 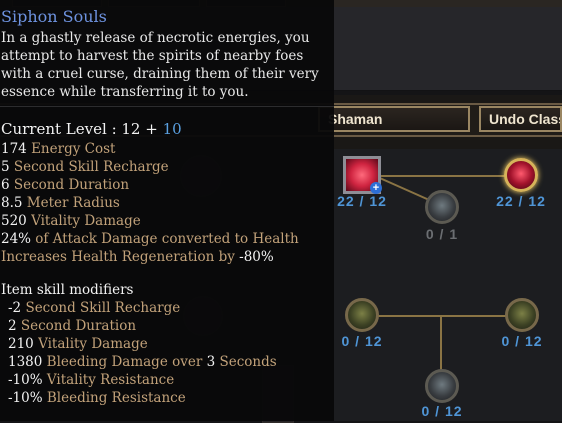 I want to click on stat-radius: 8.5 Meter Radius, so click(x=150, y=203).